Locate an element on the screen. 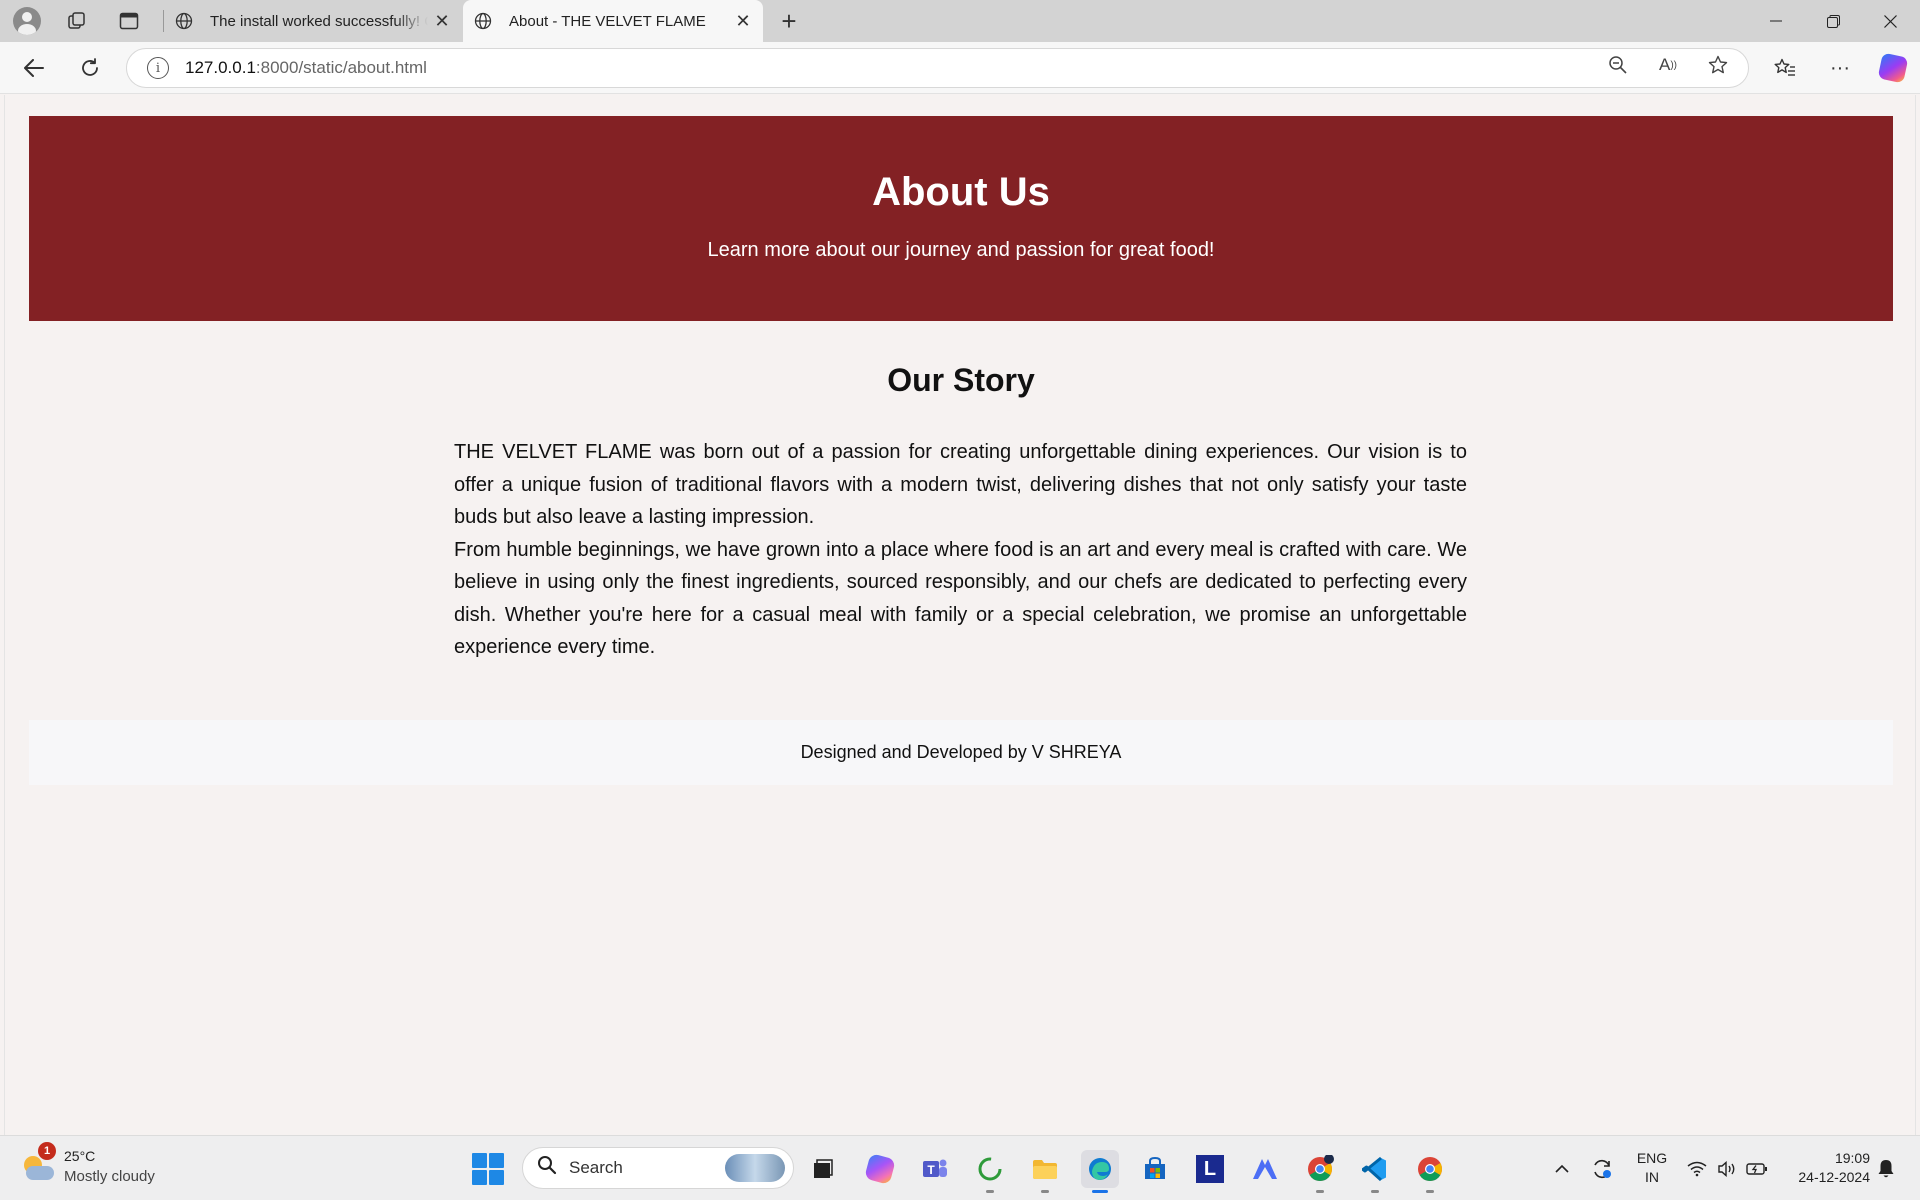 The width and height of the screenshot is (1920, 1200). store-icon is located at coordinates (1155, 1169).